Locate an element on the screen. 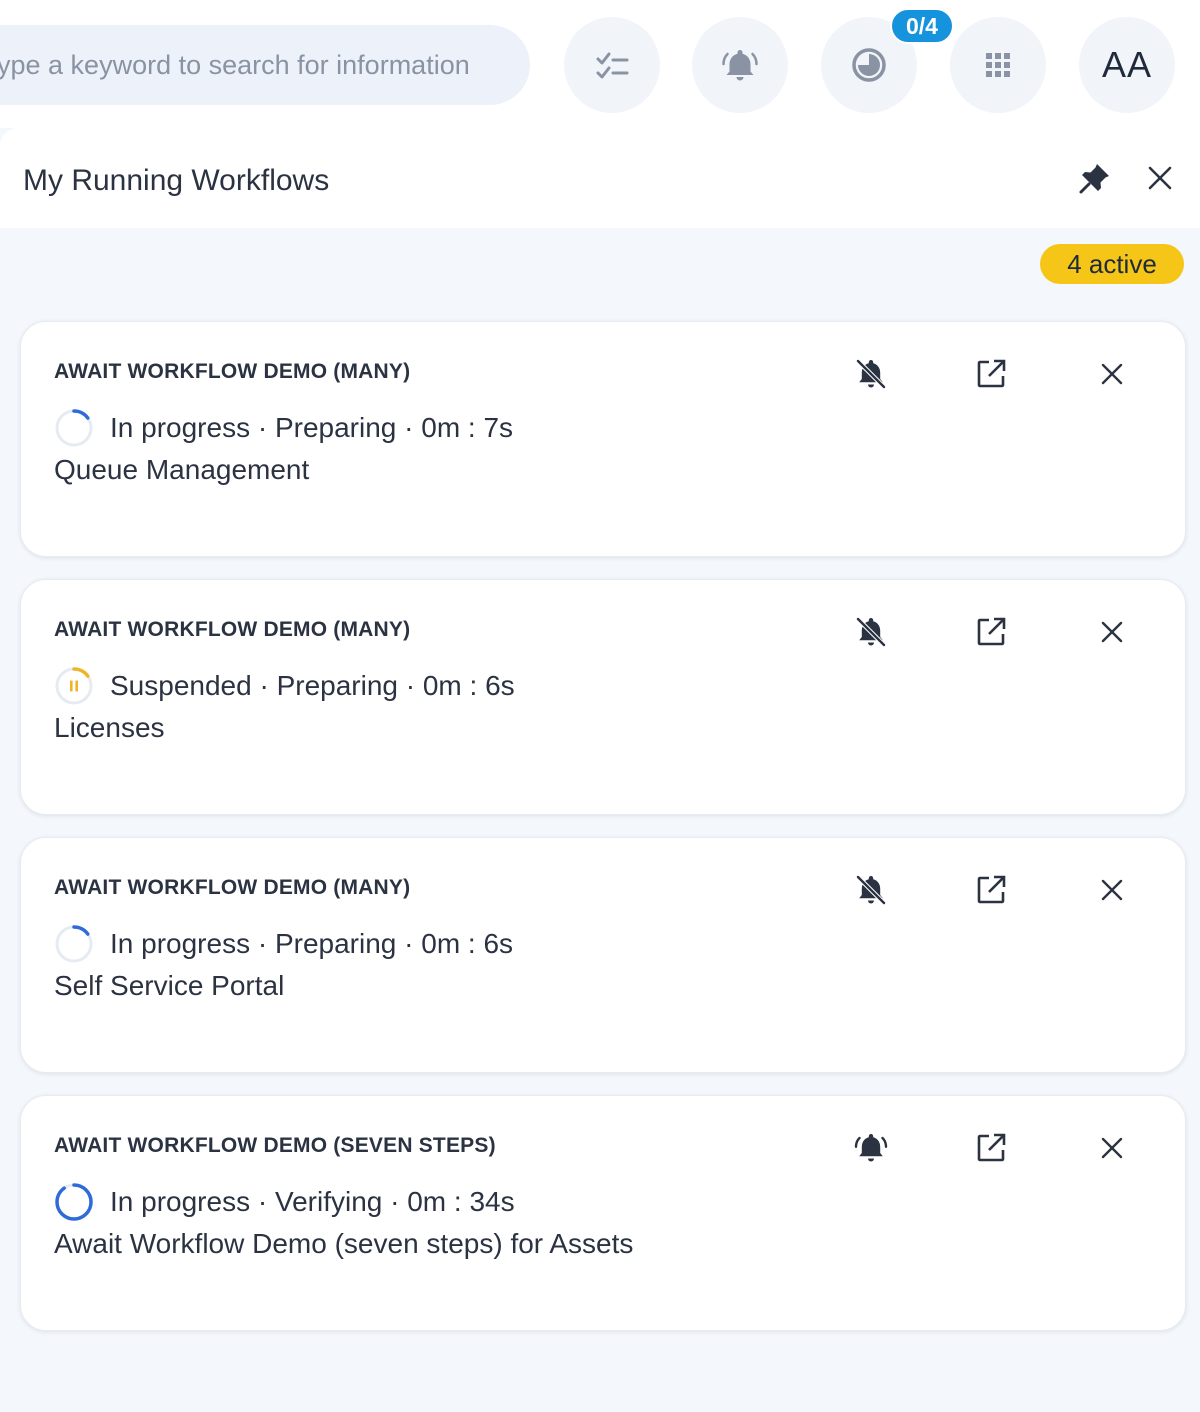  workflow-status-text: Suspended · Preparing · 0m : 6s is located at coordinates (312, 685).